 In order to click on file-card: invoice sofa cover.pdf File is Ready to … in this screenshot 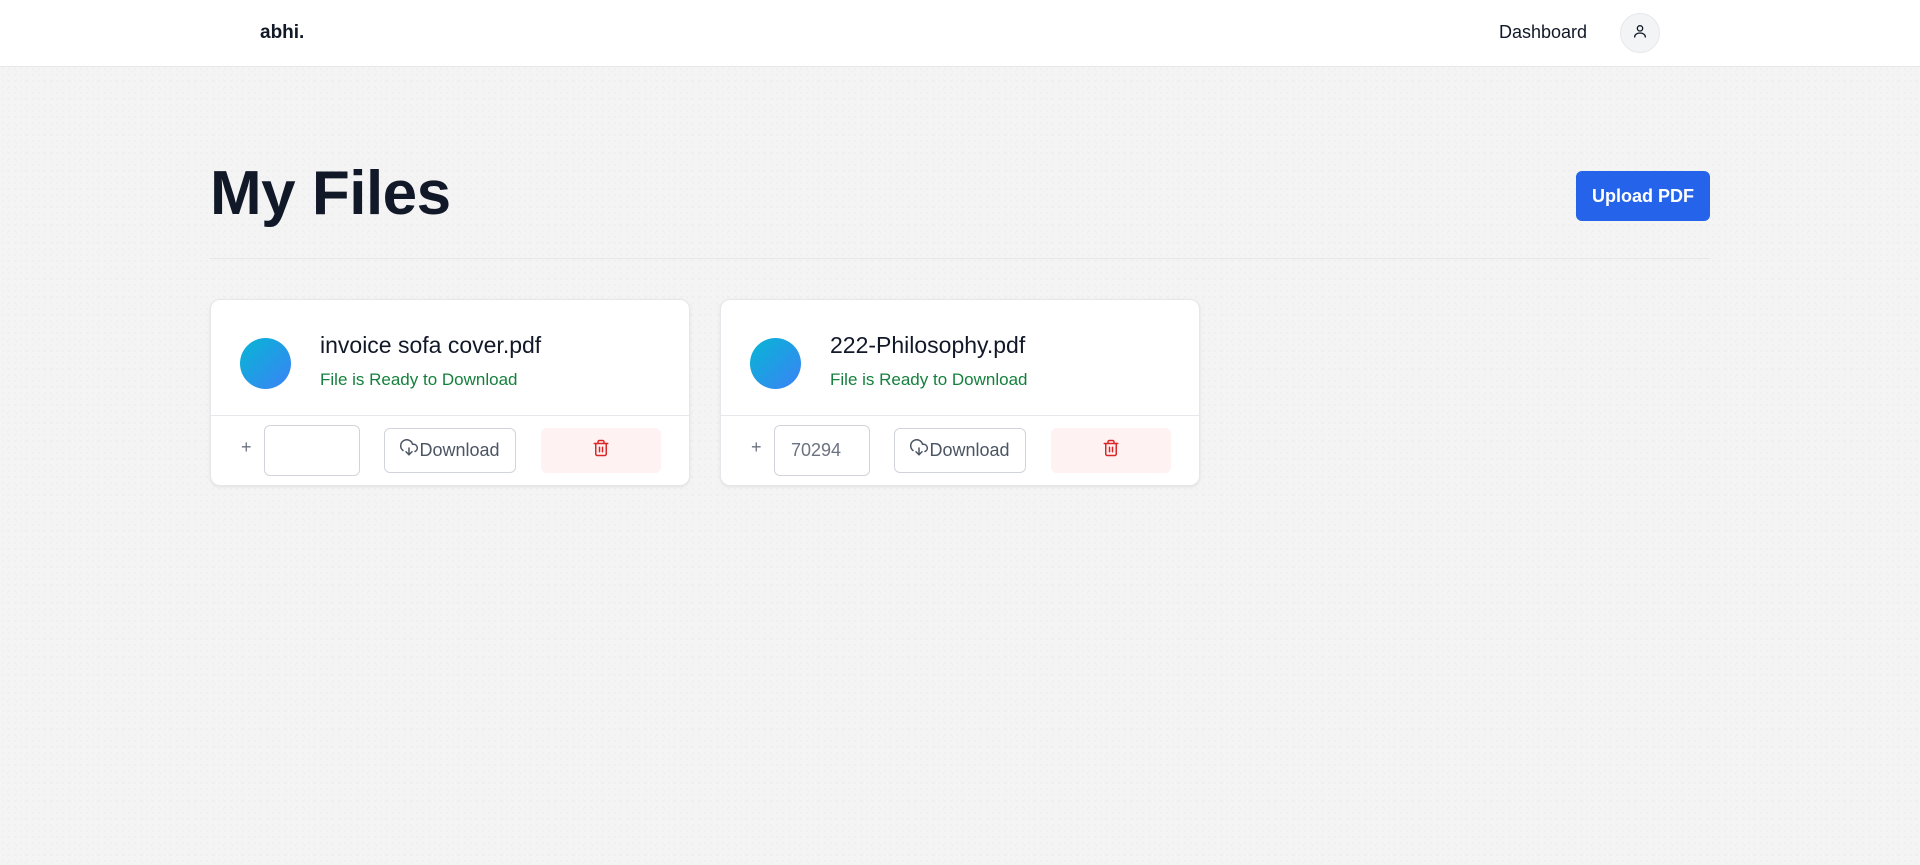, I will do `click(450, 392)`.